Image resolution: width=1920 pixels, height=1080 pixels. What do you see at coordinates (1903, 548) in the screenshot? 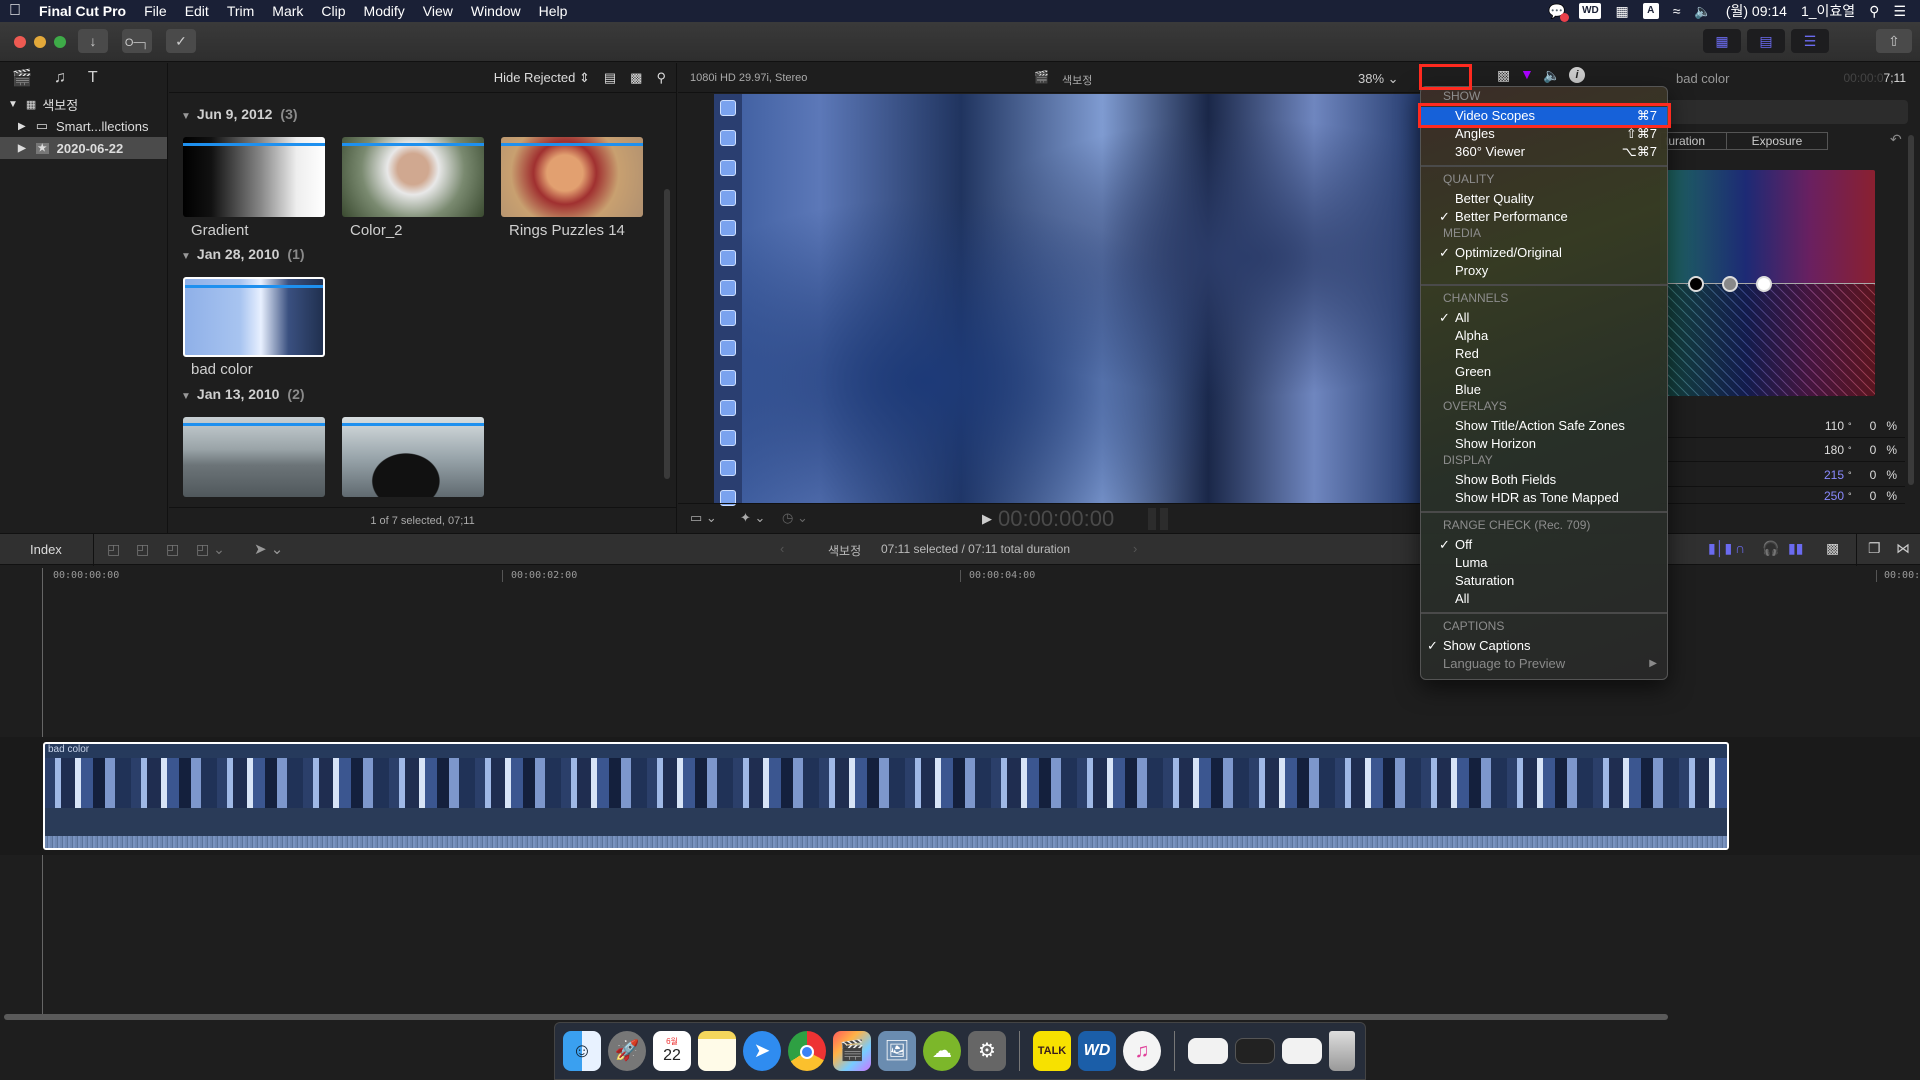
I see `transitions-browser-icon: ⋈` at bounding box center [1903, 548].